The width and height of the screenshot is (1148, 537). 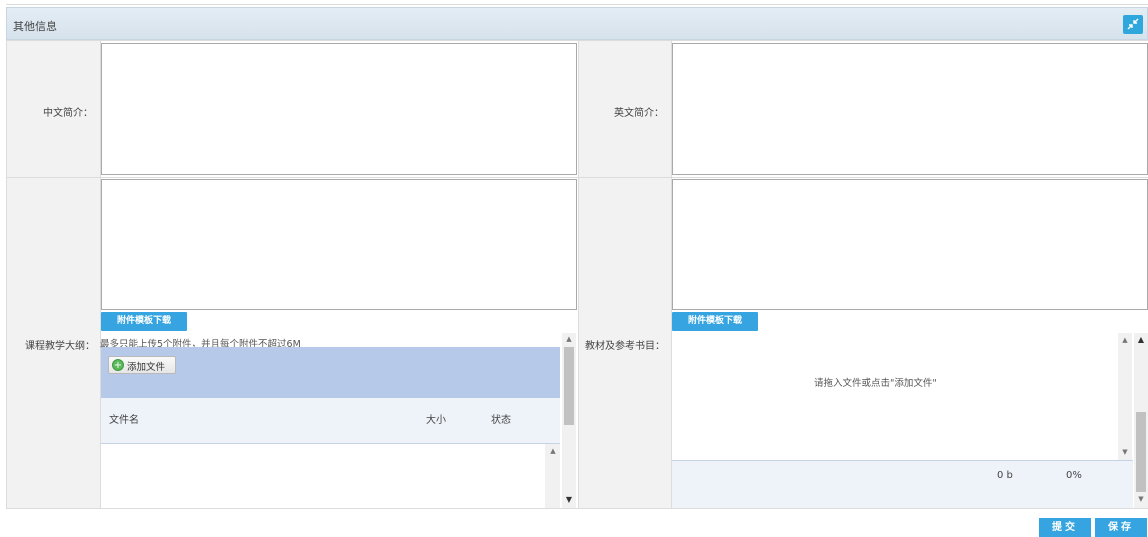 What do you see at coordinates (144, 321) in the screenshot?
I see `syllabus-template-download-button: 附件模板下载` at bounding box center [144, 321].